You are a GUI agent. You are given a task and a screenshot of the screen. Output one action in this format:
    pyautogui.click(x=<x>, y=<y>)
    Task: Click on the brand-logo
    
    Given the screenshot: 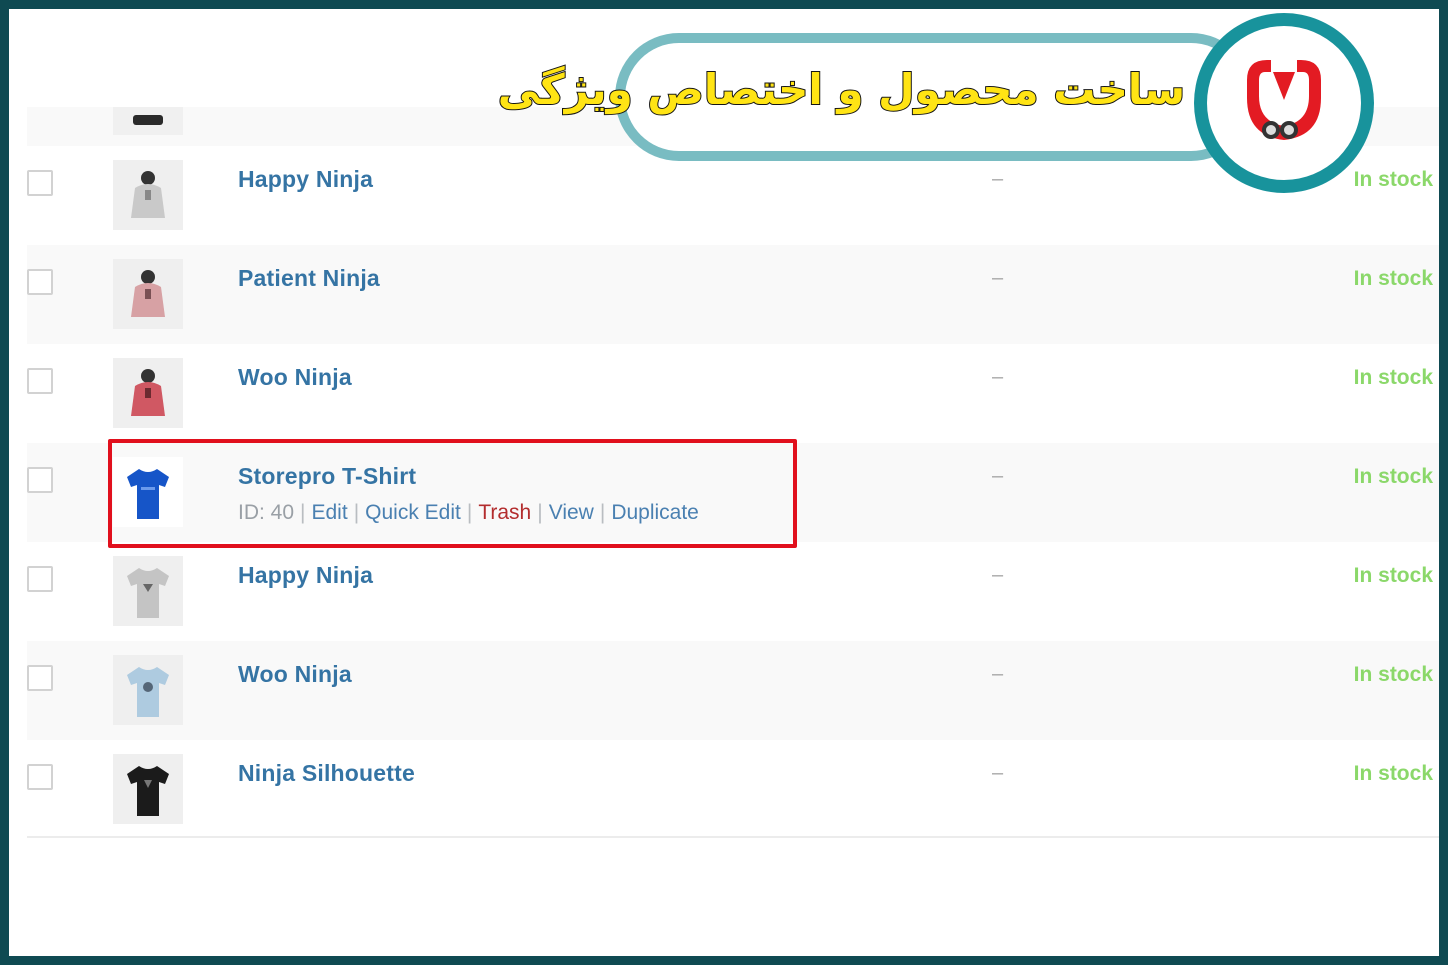 What is the action you would take?
    pyautogui.click(x=1284, y=103)
    